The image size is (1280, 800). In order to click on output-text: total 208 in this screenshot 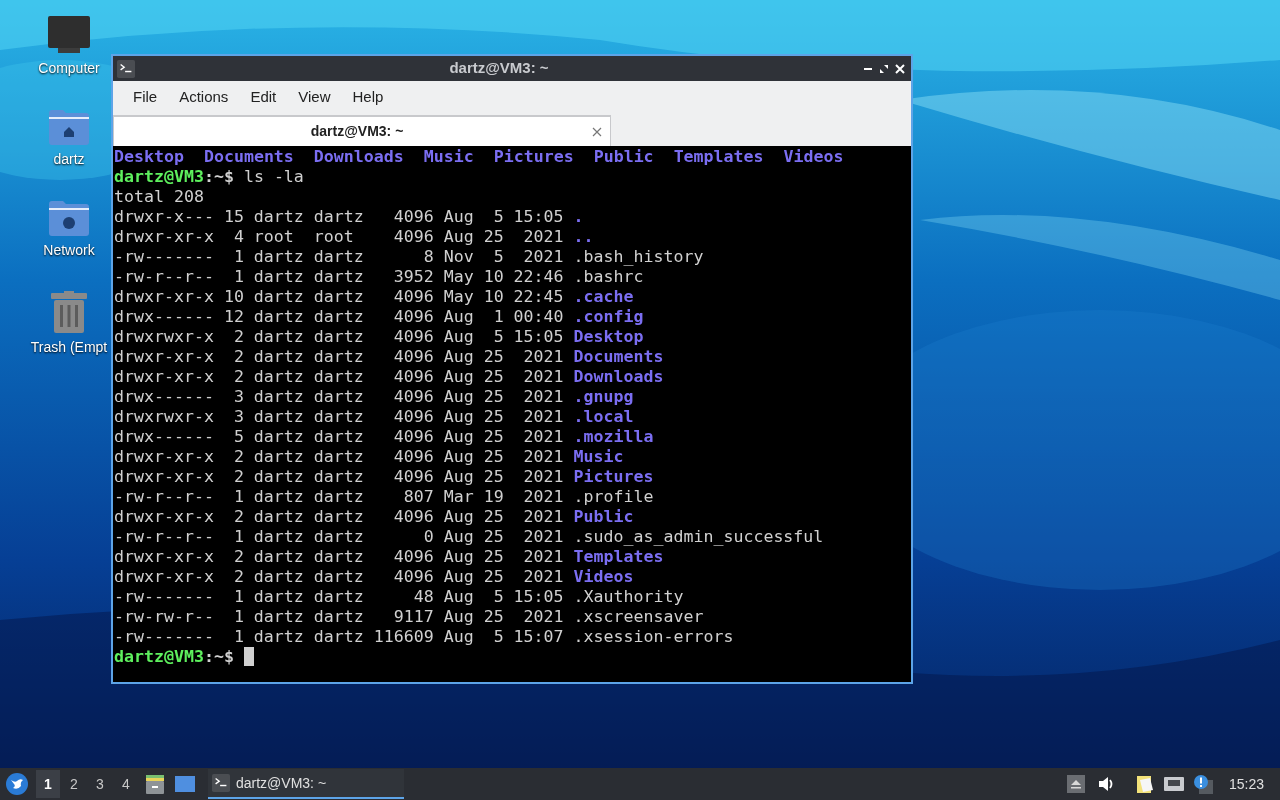, I will do `click(159, 197)`.